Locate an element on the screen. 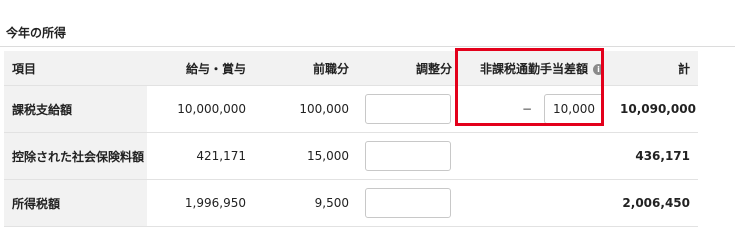  header-nontax-commute-label: 非課税通勤手当差額 is located at coordinates (533, 68).